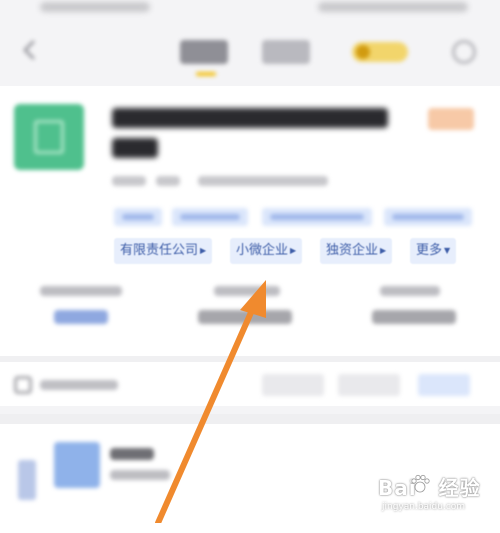 This screenshot has width=500, height=533. What do you see at coordinates (140, 475) in the screenshot?
I see `lower-card-subtitle` at bounding box center [140, 475].